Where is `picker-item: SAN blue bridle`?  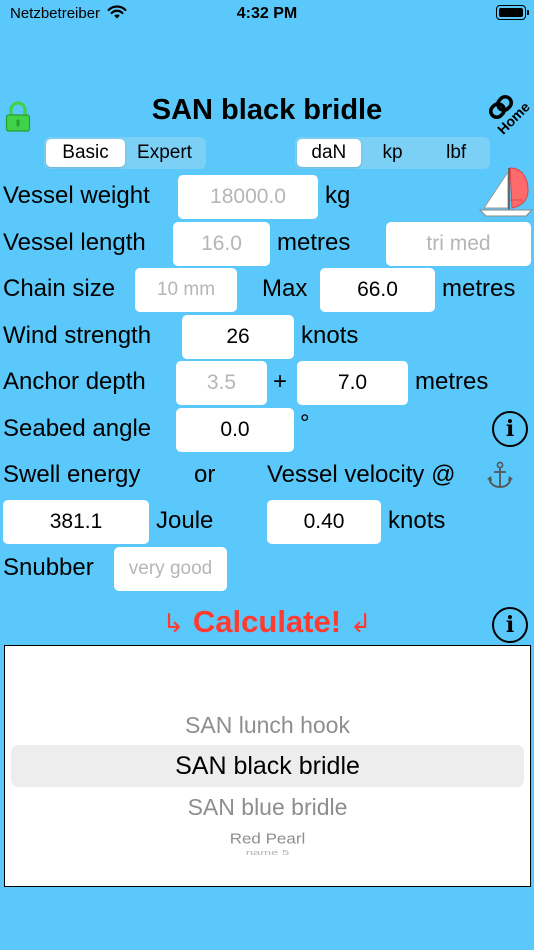 picker-item: SAN blue bridle is located at coordinates (267, 807).